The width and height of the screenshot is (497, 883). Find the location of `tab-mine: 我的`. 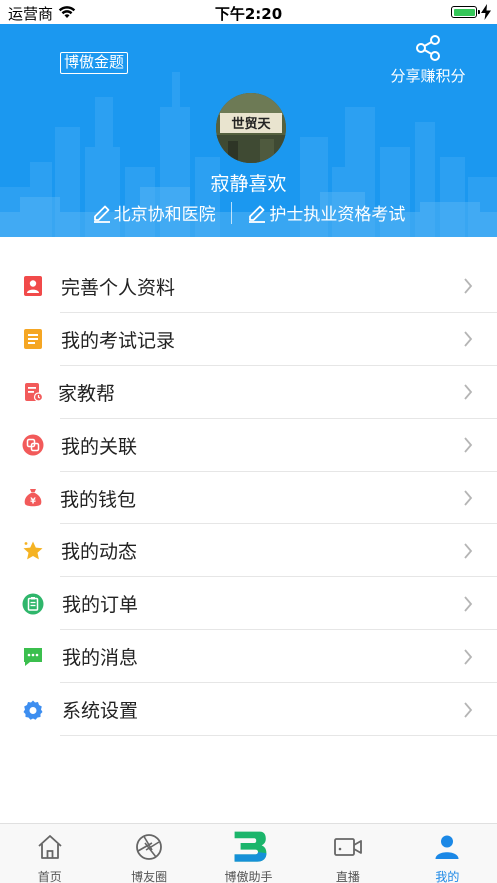

tab-mine: 我的 is located at coordinates (447, 853).